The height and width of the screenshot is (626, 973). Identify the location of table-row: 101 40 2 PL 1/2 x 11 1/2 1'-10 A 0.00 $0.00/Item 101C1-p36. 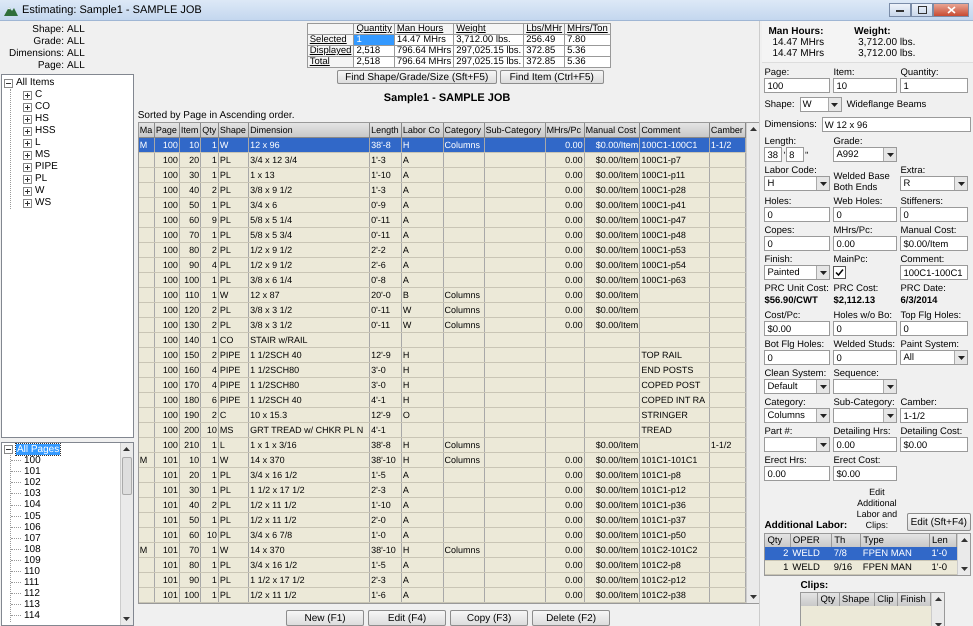
(442, 505).